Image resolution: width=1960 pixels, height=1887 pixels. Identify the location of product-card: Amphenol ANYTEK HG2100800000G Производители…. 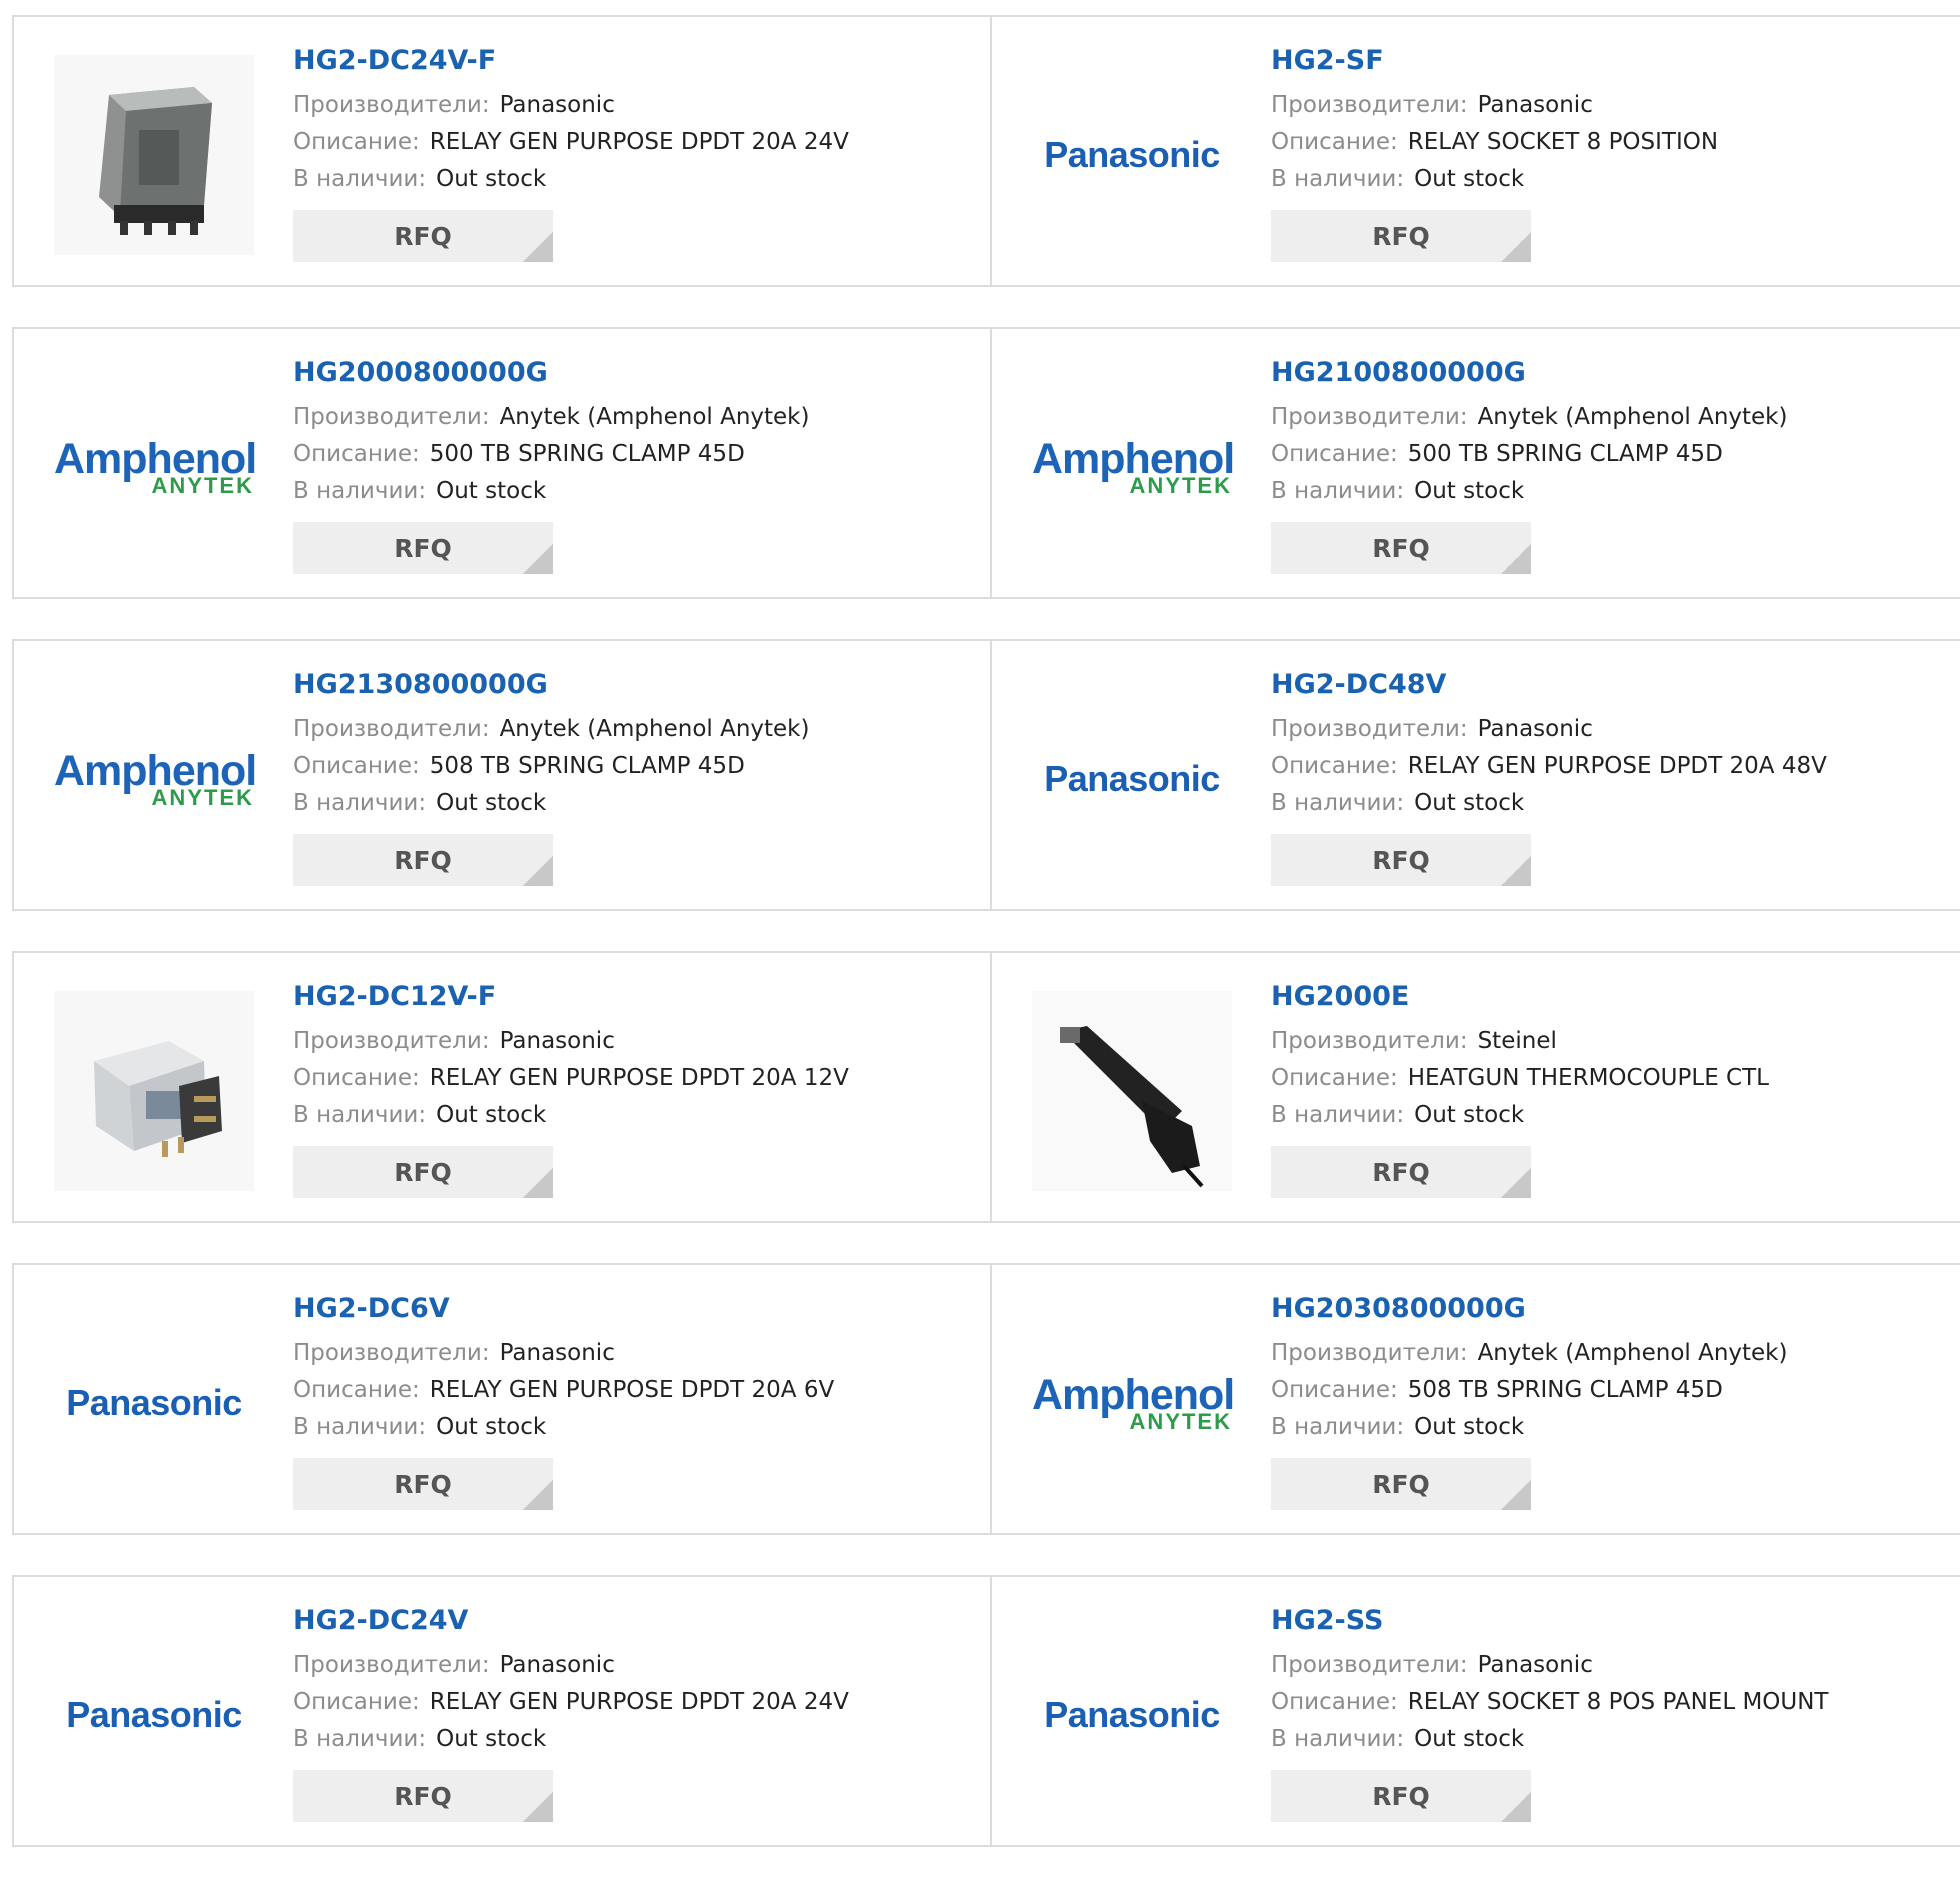
(1476, 463).